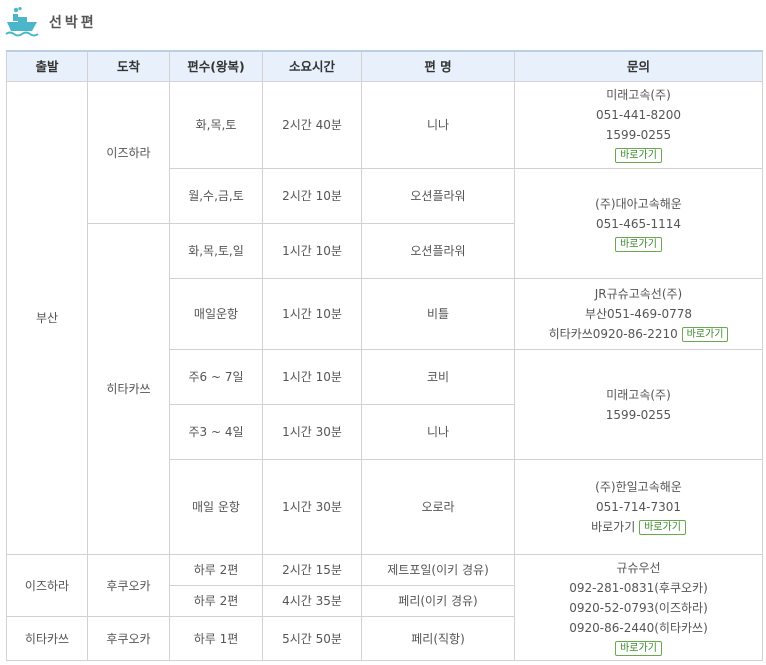  Describe the element at coordinates (216, 251) in the screenshot. I see `frequency-cell: 화,목,토,일` at that location.